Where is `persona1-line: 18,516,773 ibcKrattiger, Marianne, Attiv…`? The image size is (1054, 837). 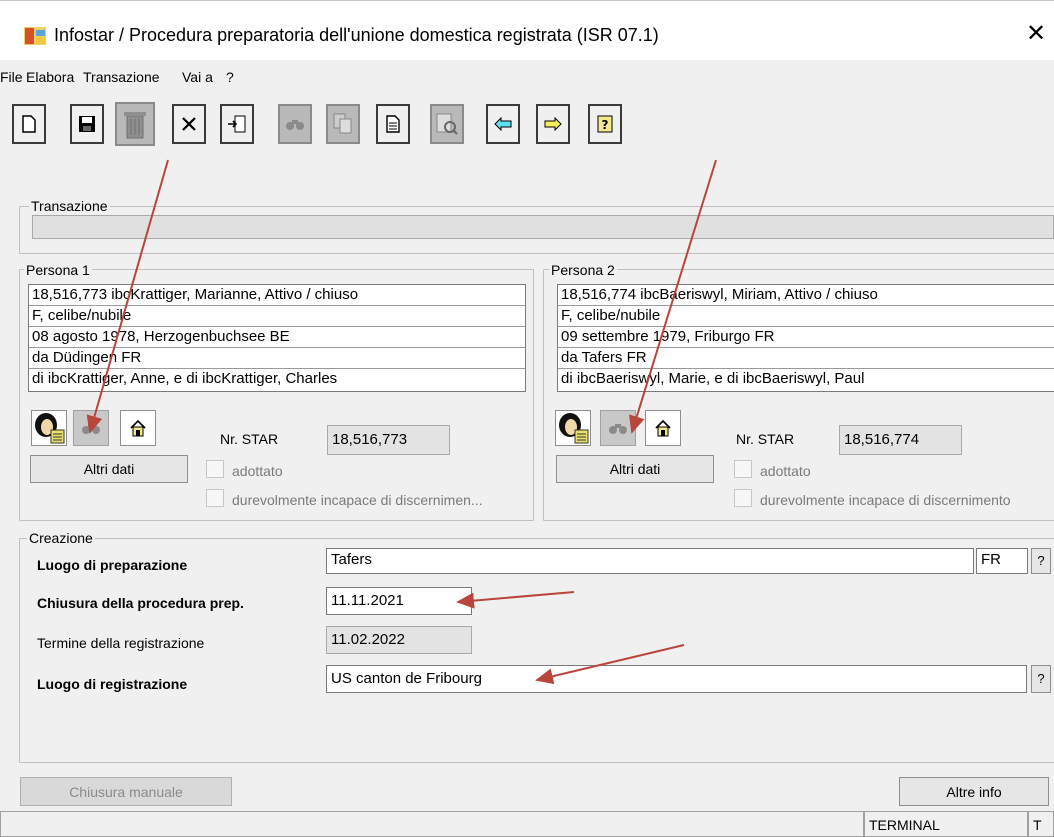 persona1-line: 18,516,773 ibcKrattiger, Marianne, Attiv… is located at coordinates (277, 295).